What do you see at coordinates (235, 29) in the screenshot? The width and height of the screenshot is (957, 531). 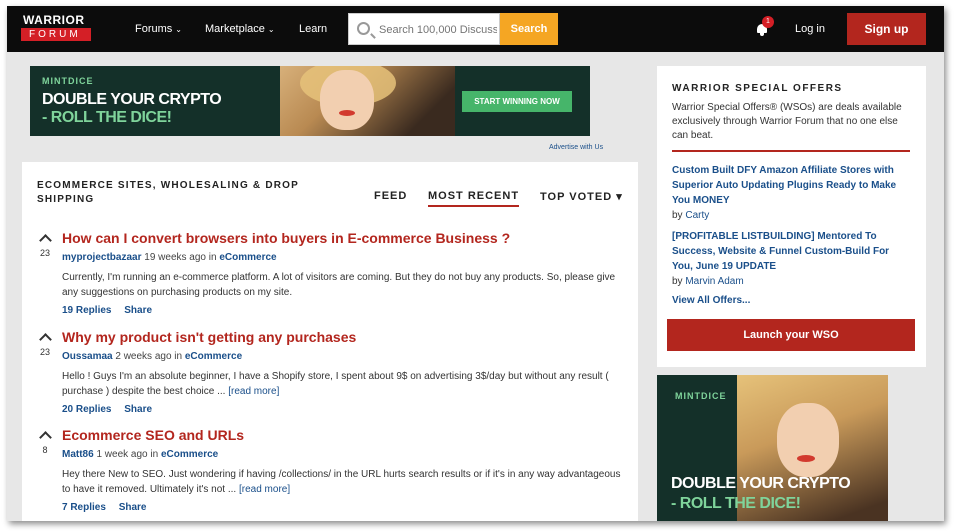 I see `nav-marketplace-label: Marketplace` at bounding box center [235, 29].